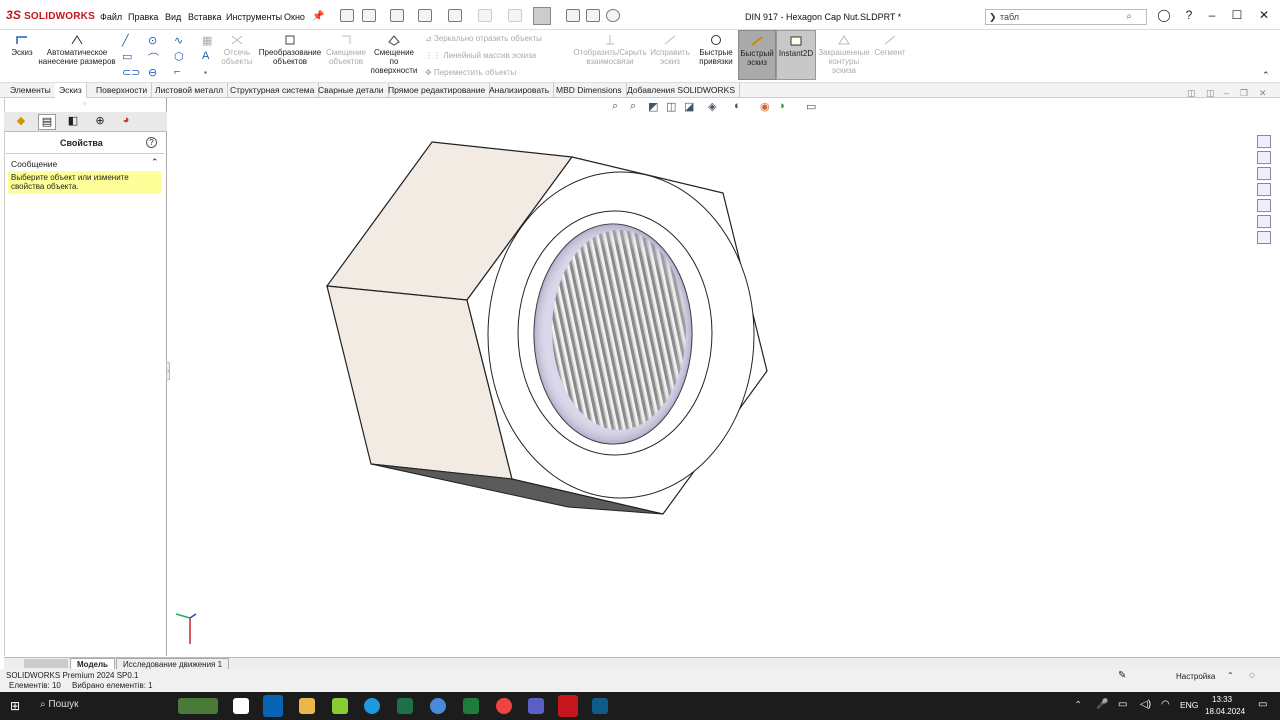  What do you see at coordinates (47, 122) in the screenshot?
I see `property-manager-tab-icon: ▤` at bounding box center [47, 122].